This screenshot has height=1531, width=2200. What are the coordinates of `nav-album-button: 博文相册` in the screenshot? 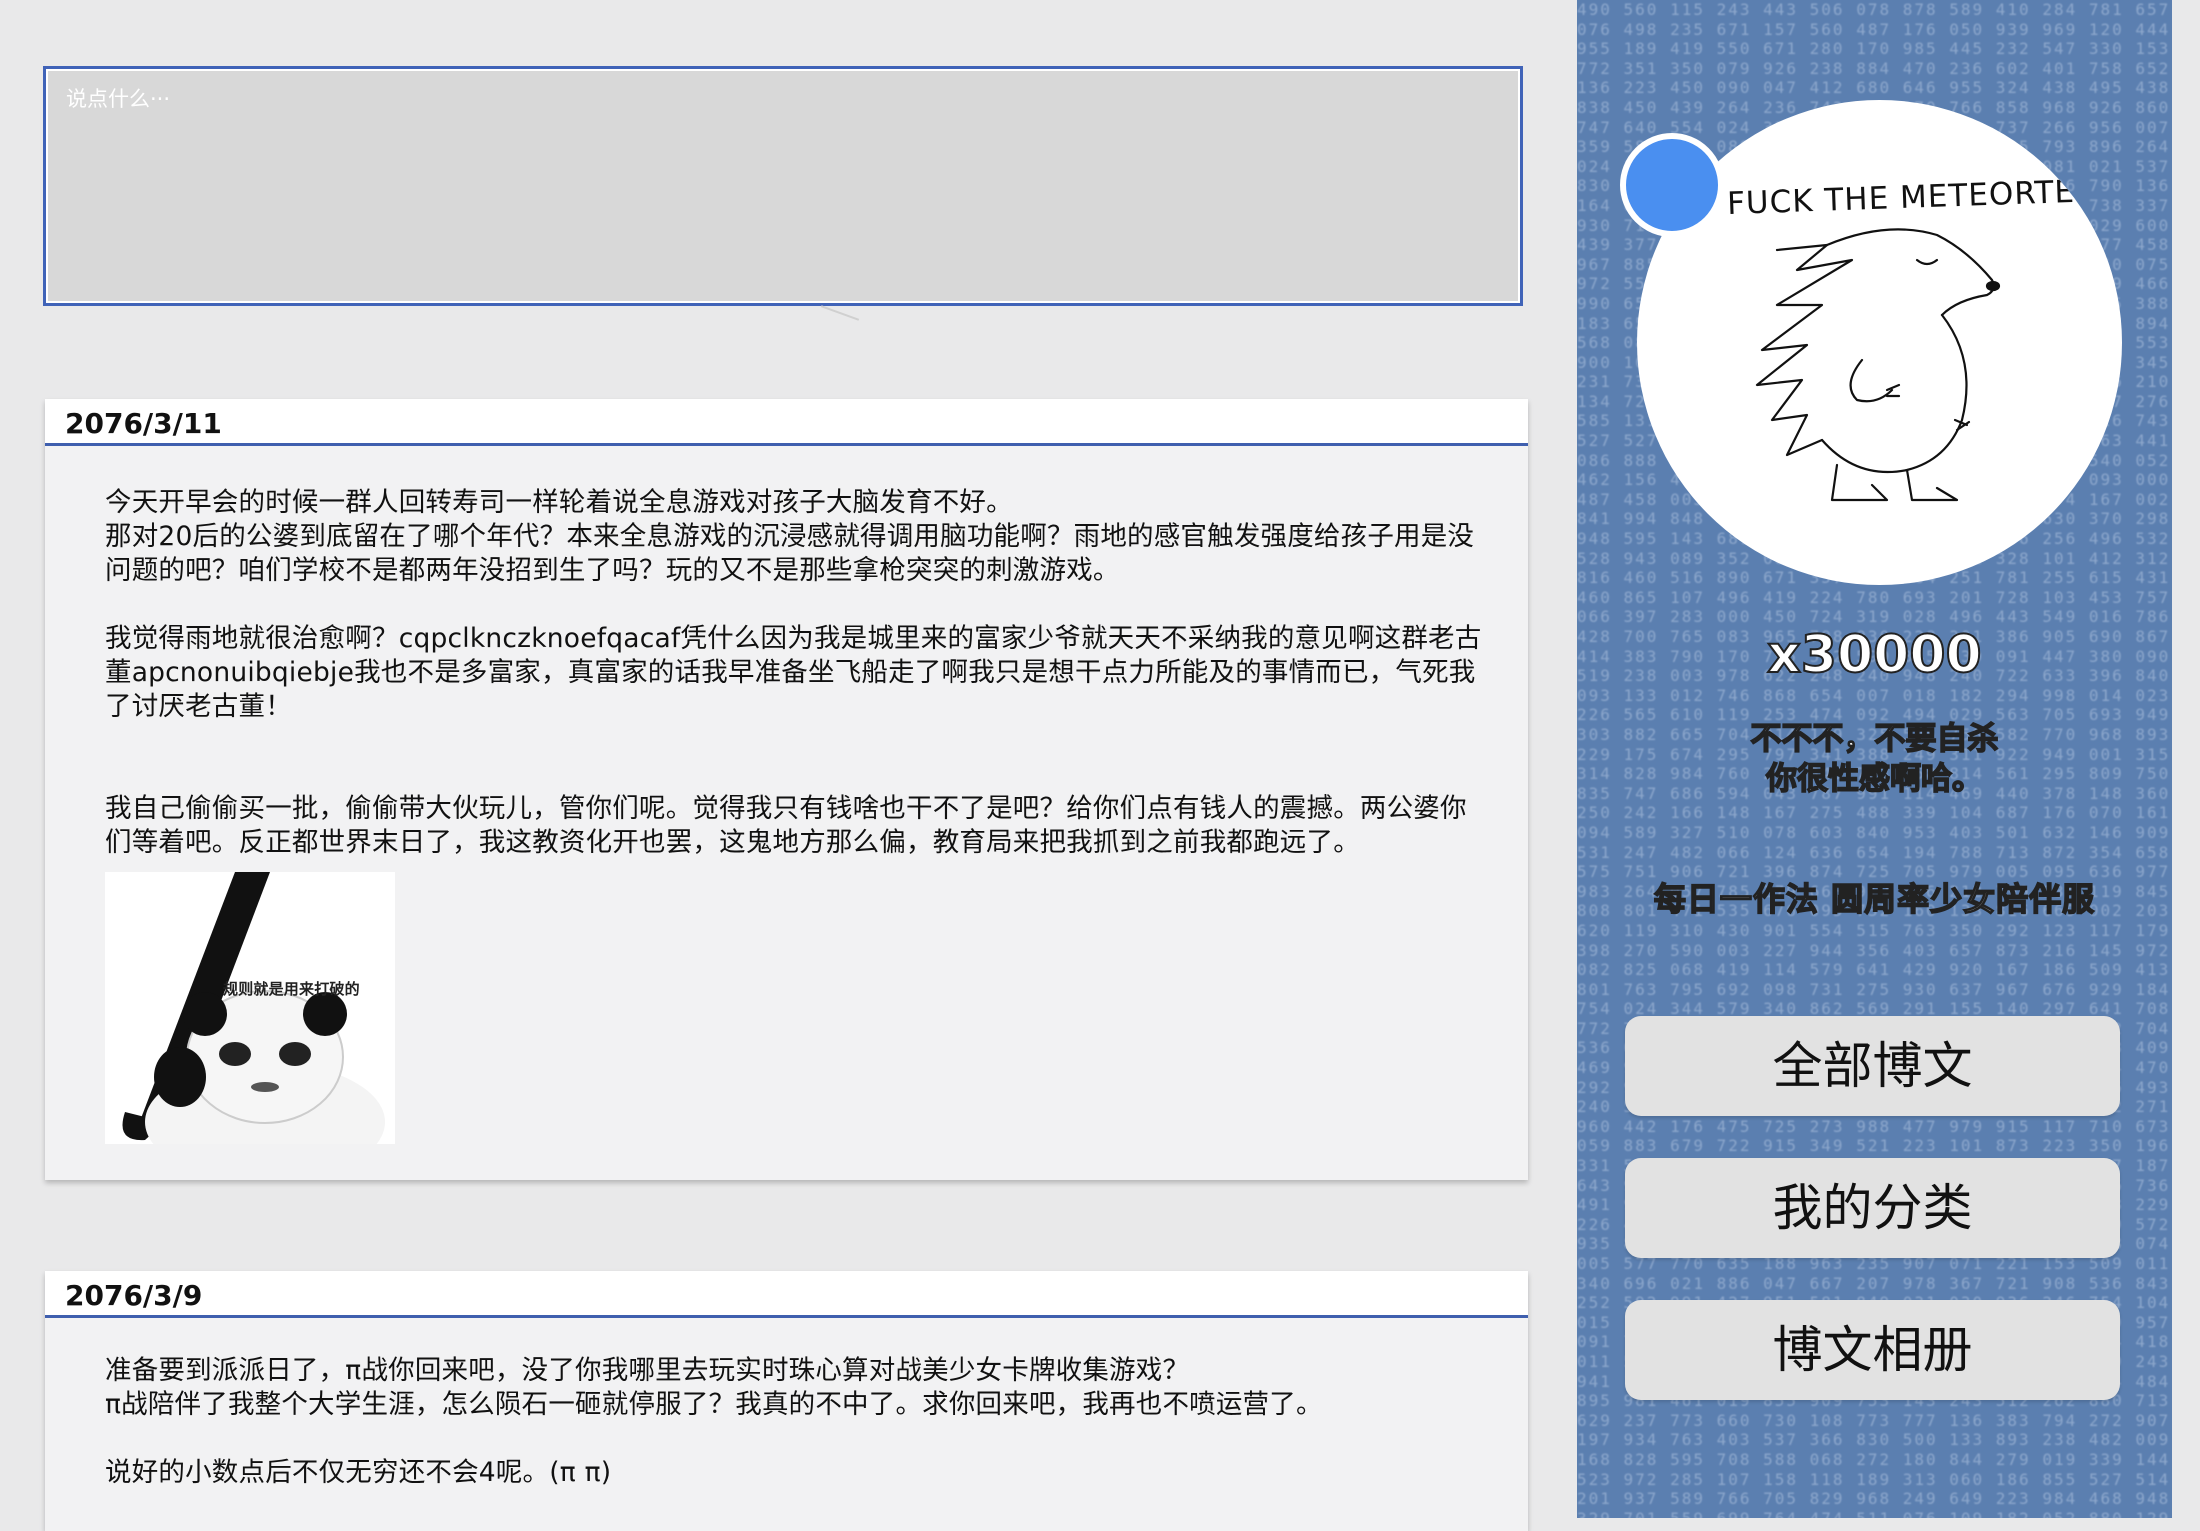 It's located at (1872, 1350).